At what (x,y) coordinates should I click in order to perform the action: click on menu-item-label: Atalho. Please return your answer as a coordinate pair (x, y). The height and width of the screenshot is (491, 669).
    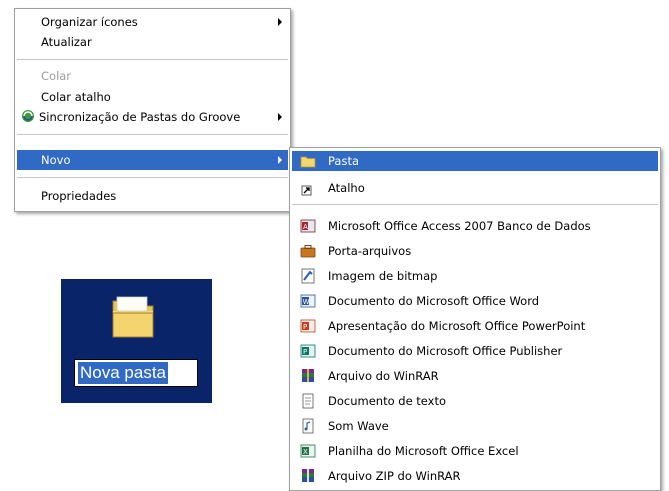
    Looking at the image, I should click on (346, 188).